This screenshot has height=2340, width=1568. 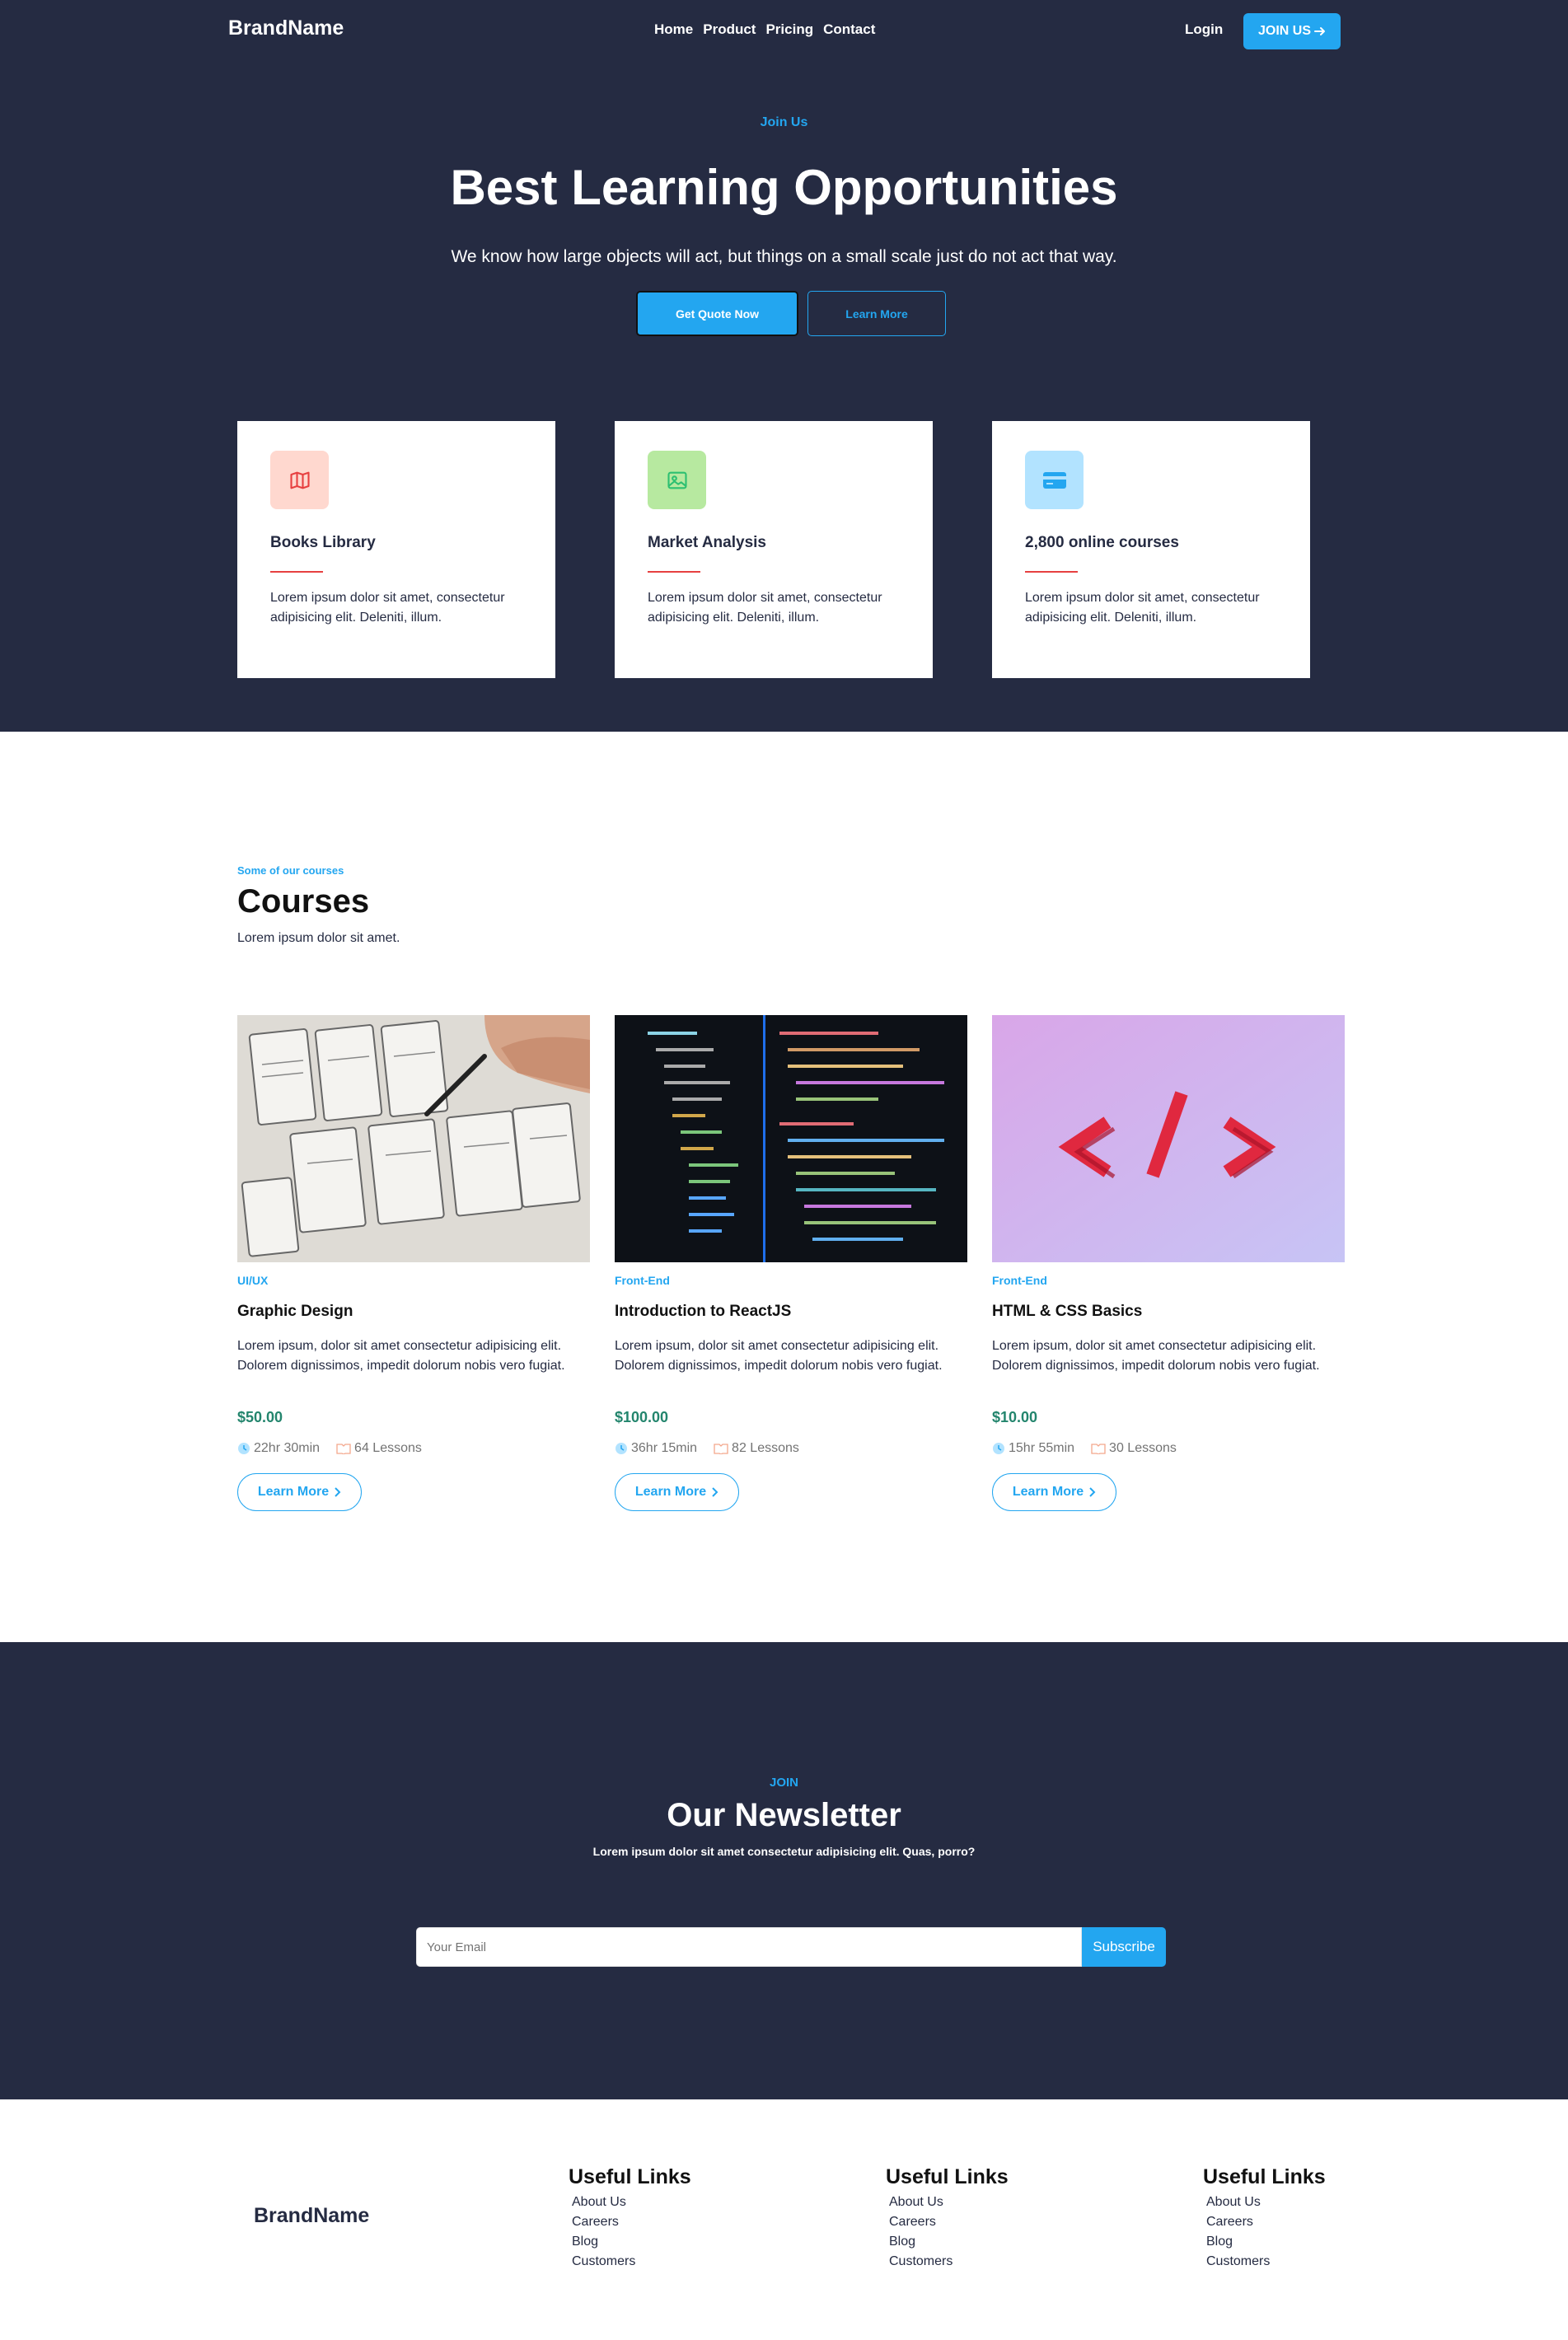 What do you see at coordinates (756, 1448) in the screenshot?
I see `course-lessons: 82 Lessons` at bounding box center [756, 1448].